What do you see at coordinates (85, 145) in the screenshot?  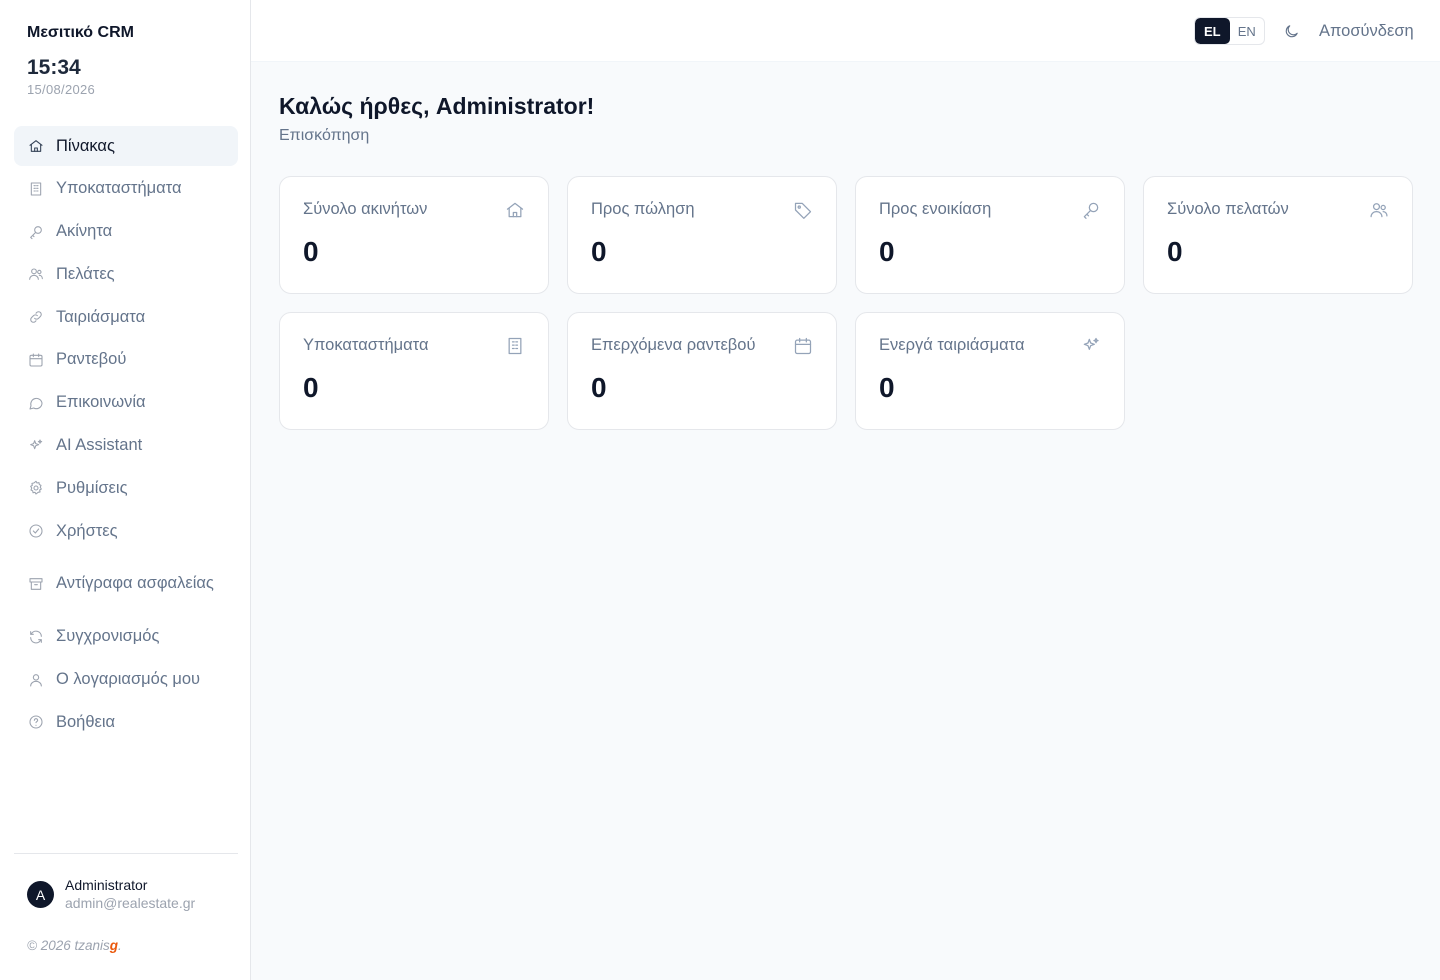 I see `sidebar-item-label: Πίνακας` at bounding box center [85, 145].